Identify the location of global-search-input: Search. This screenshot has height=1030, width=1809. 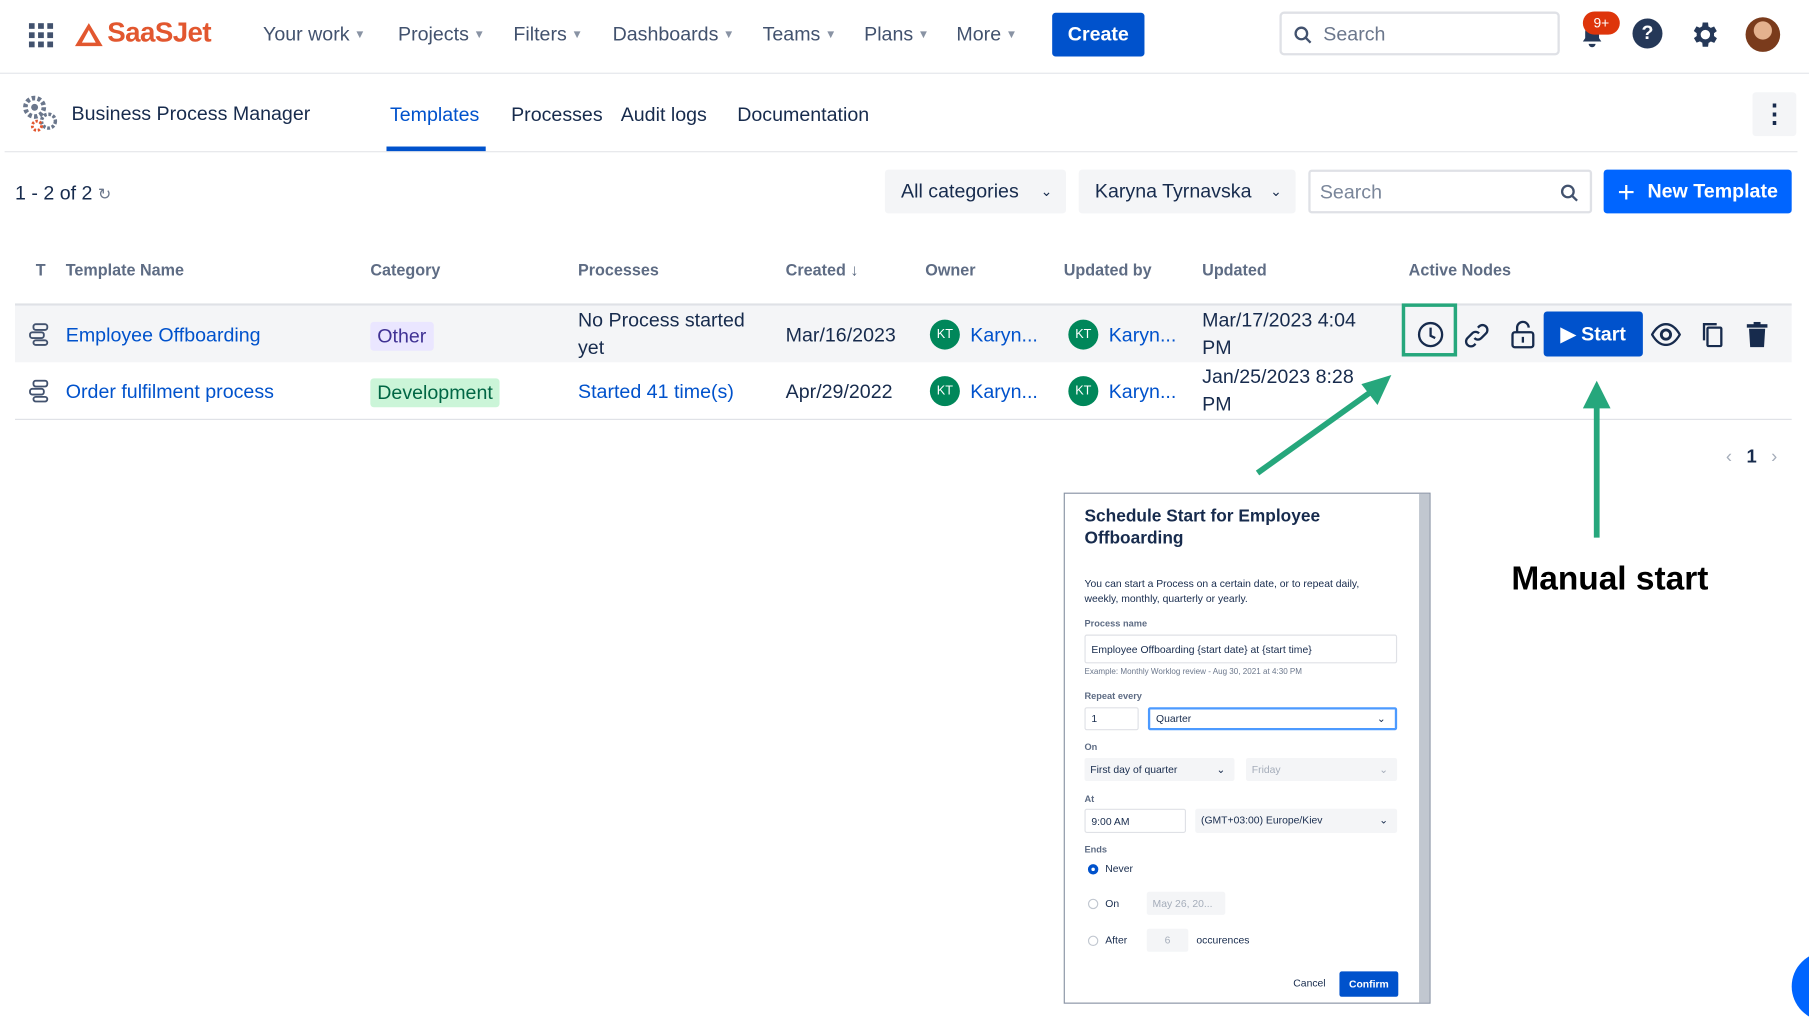
(1419, 33).